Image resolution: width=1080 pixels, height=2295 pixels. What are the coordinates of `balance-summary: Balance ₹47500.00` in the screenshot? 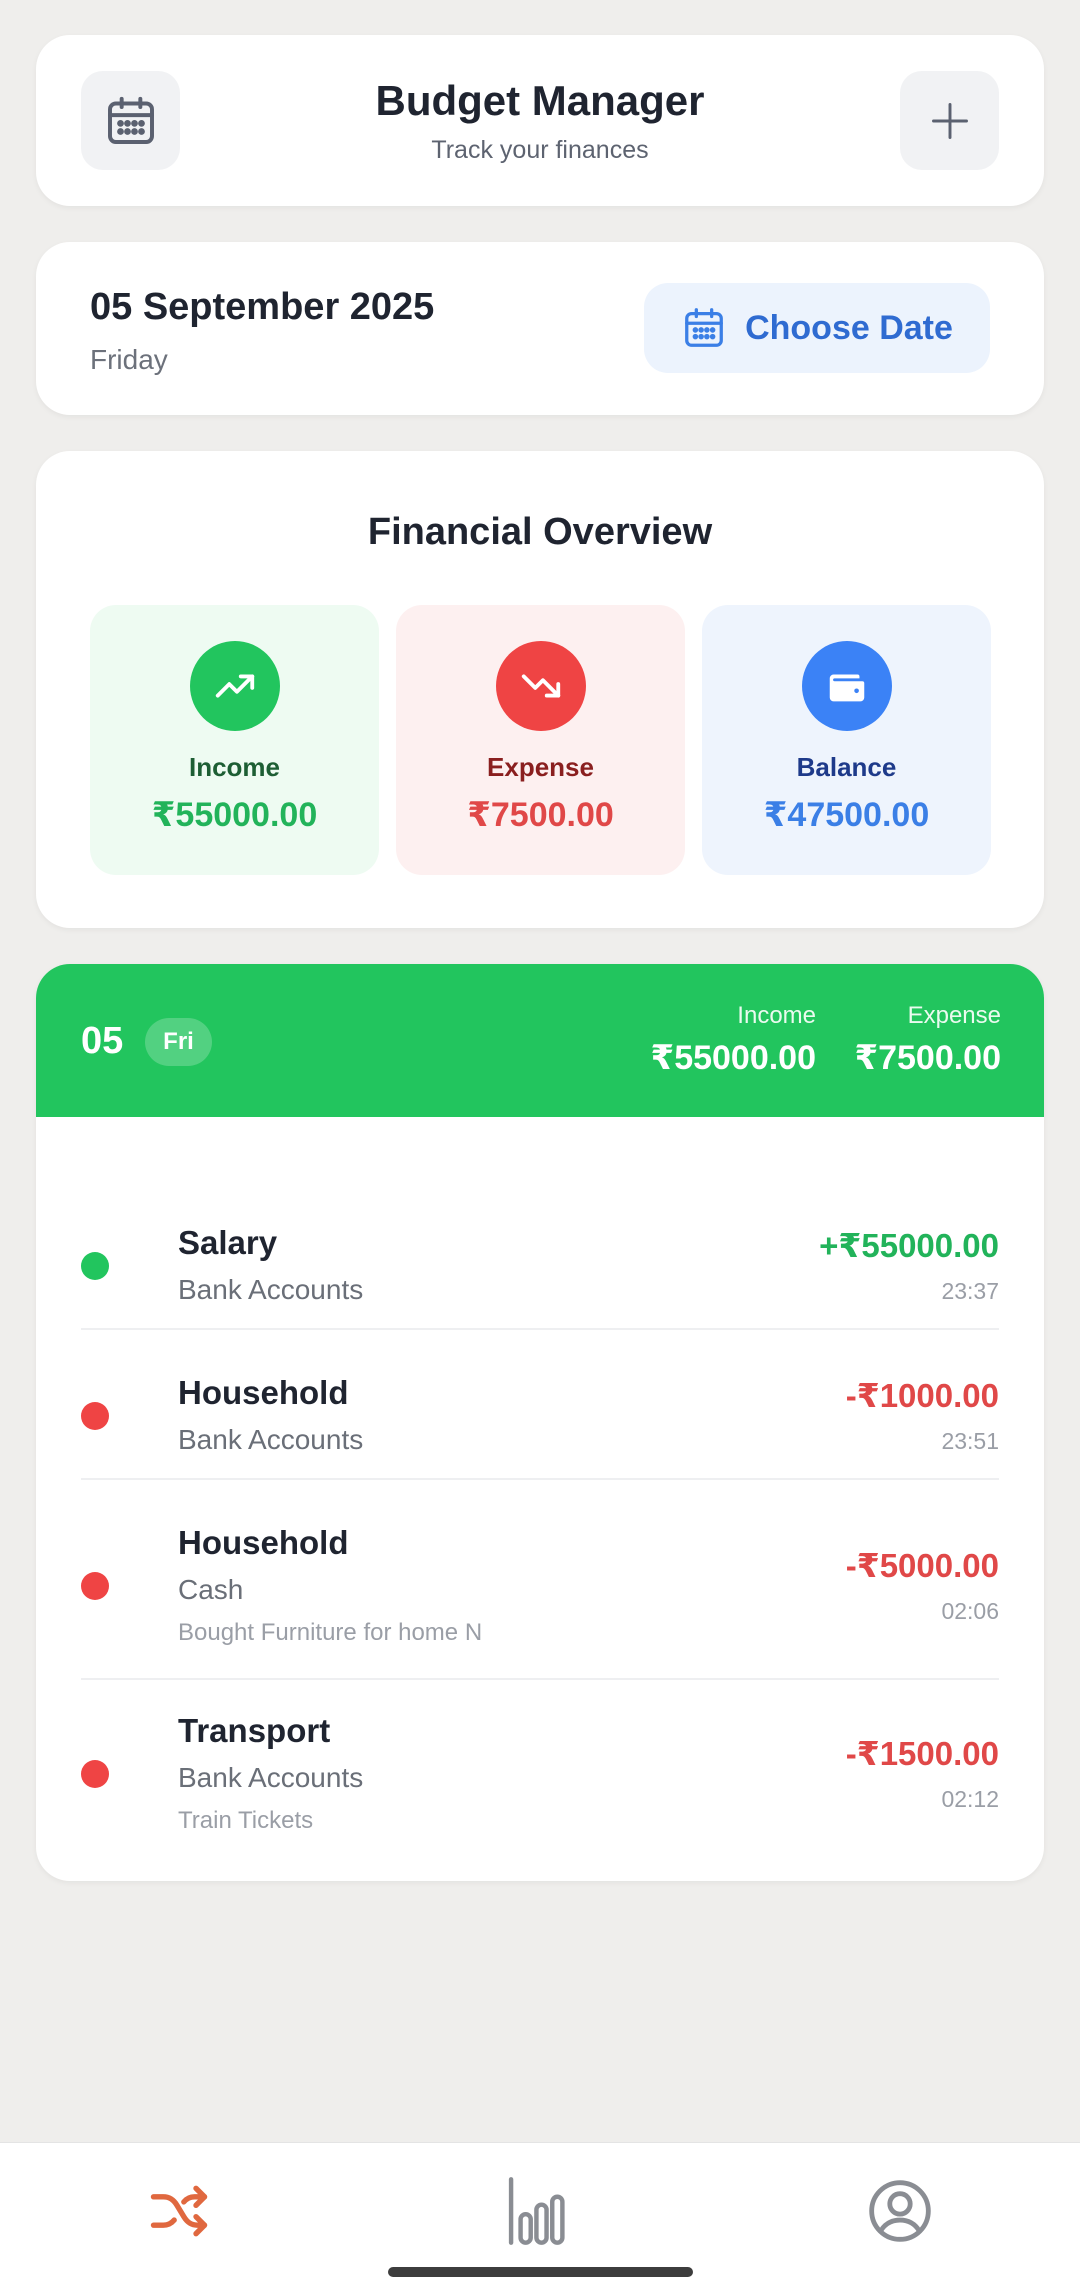 It's located at (846, 740).